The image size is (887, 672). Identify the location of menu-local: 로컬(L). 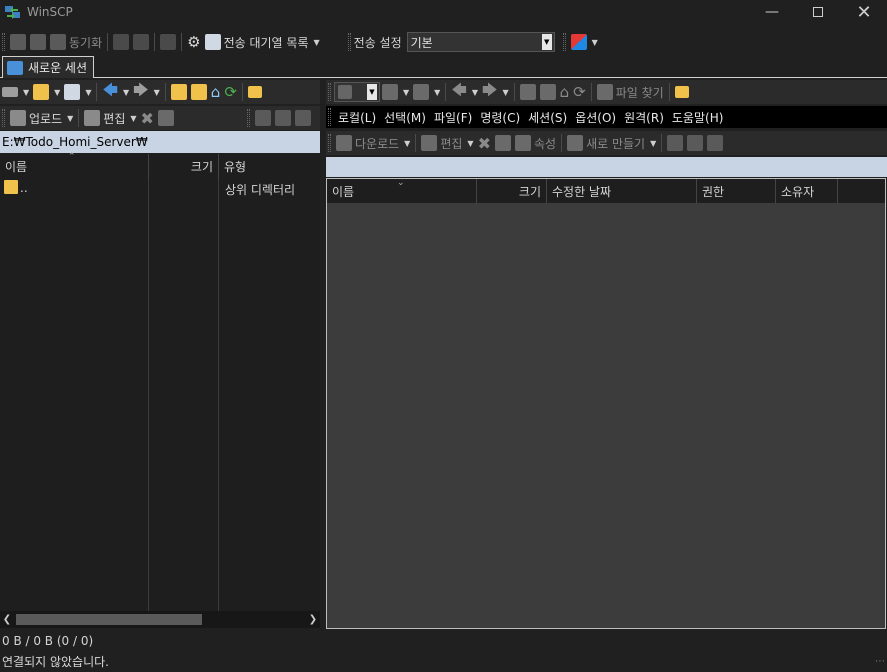
(357, 117).